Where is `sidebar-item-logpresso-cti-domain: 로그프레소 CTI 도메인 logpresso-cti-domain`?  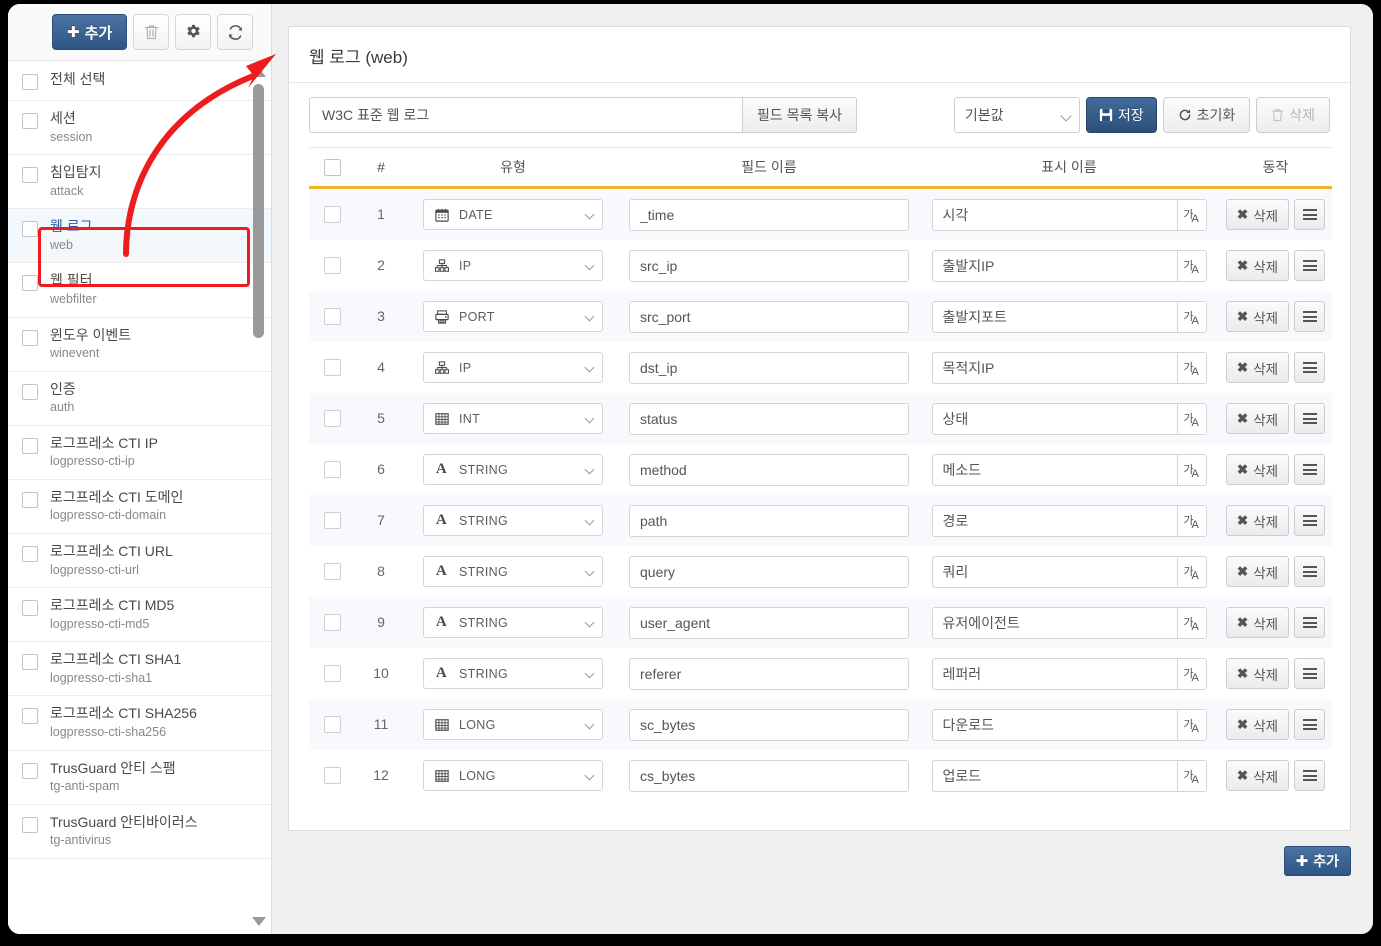 sidebar-item-logpresso-cti-domain: 로그프레소 CTI 도메인 logpresso-cti-domain is located at coordinates (139, 506).